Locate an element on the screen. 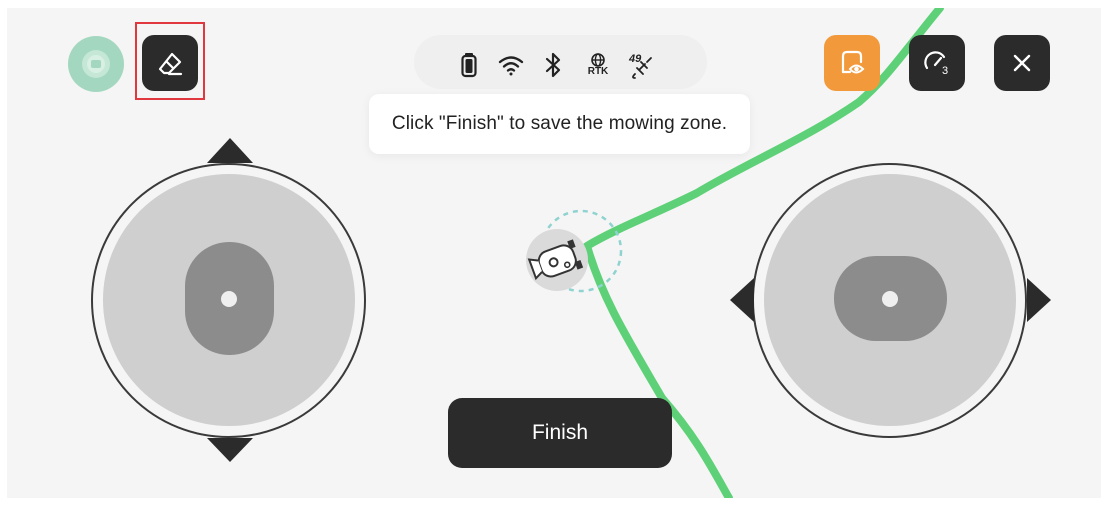 This screenshot has width=1108, height=506. down-arrow-icon is located at coordinates (230, 450).